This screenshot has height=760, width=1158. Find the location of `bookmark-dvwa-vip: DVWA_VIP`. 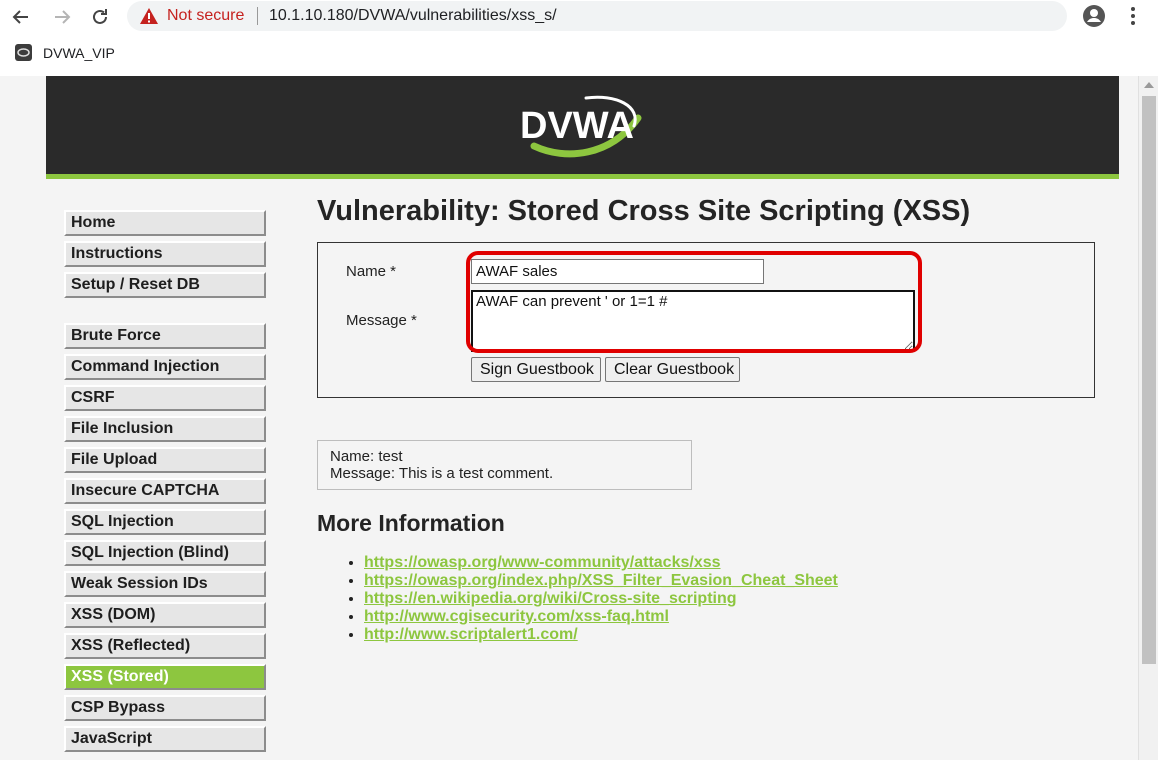

bookmark-dvwa-vip: DVWA_VIP is located at coordinates (79, 53).